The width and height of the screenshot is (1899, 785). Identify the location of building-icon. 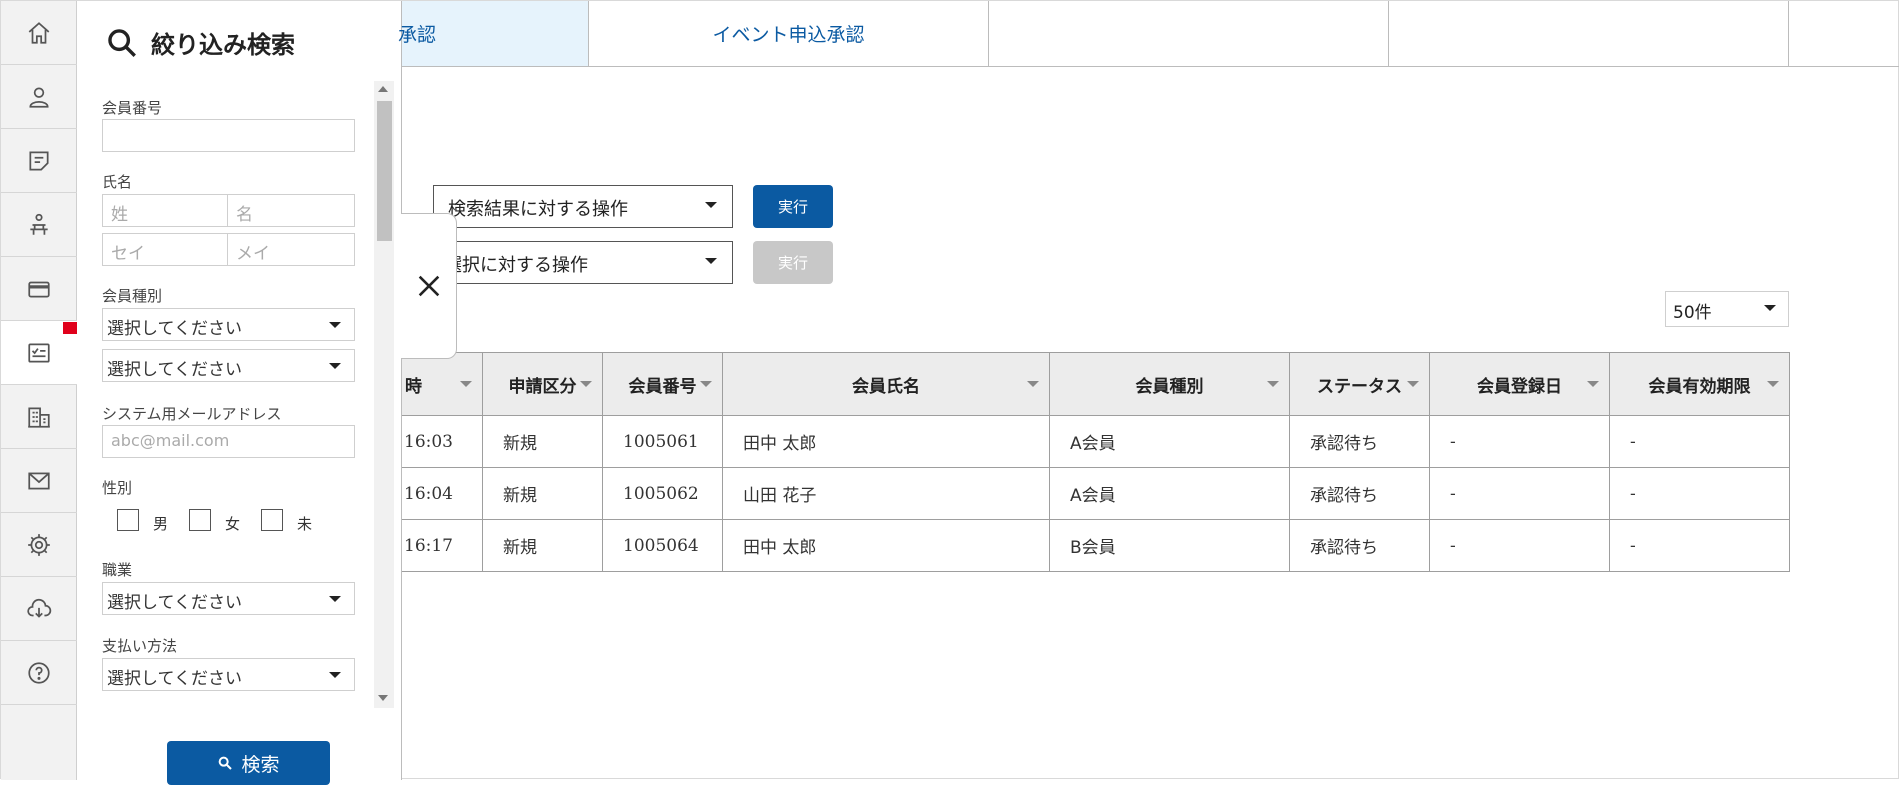
(39, 417).